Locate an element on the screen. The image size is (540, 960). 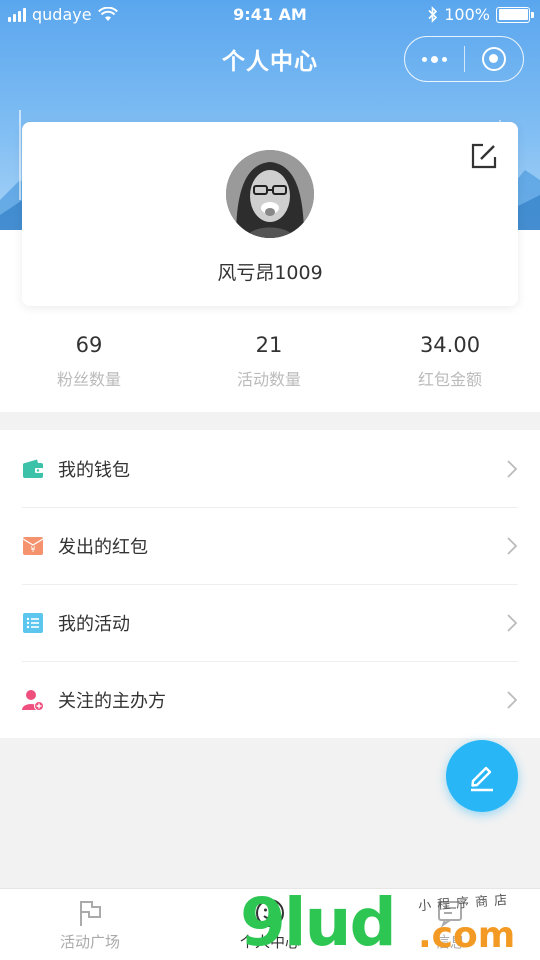
tab-label: 活动广场 is located at coordinates (89, 942).